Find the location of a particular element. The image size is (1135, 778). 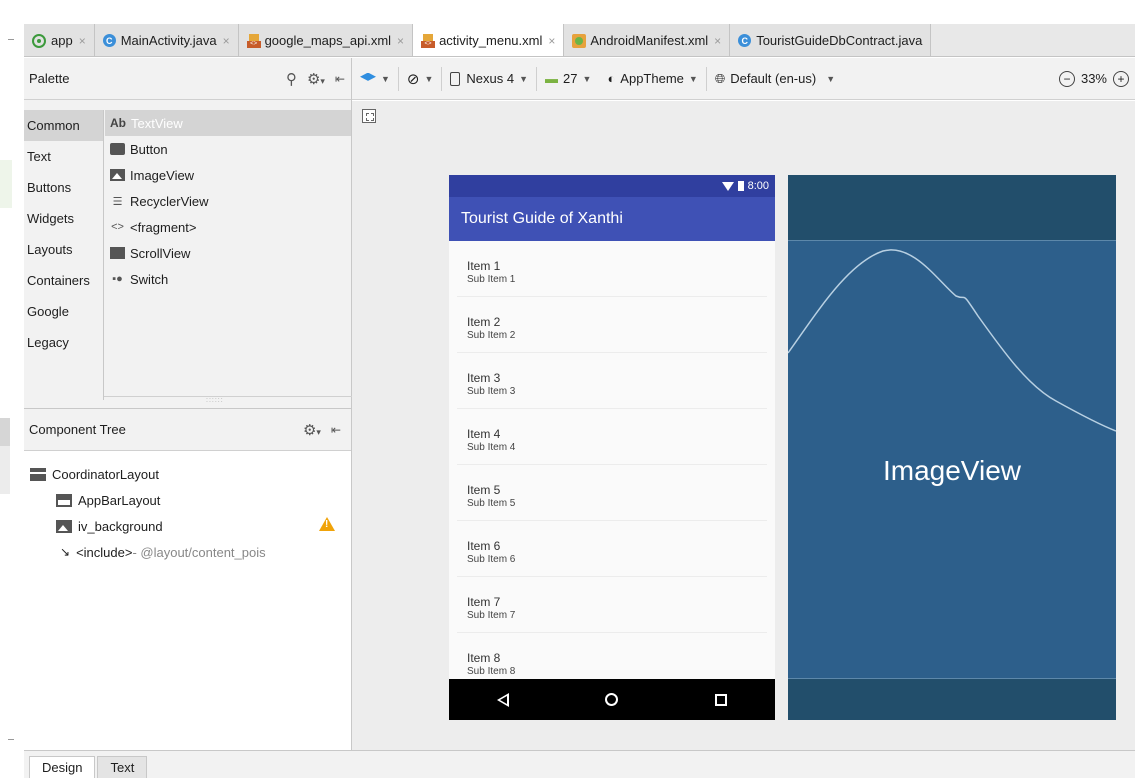

palette-item-label: <fragment> is located at coordinates (163, 227).